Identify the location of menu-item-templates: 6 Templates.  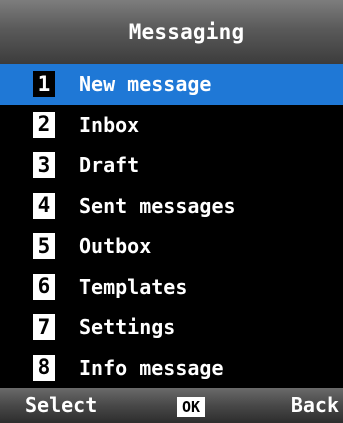
(171, 286).